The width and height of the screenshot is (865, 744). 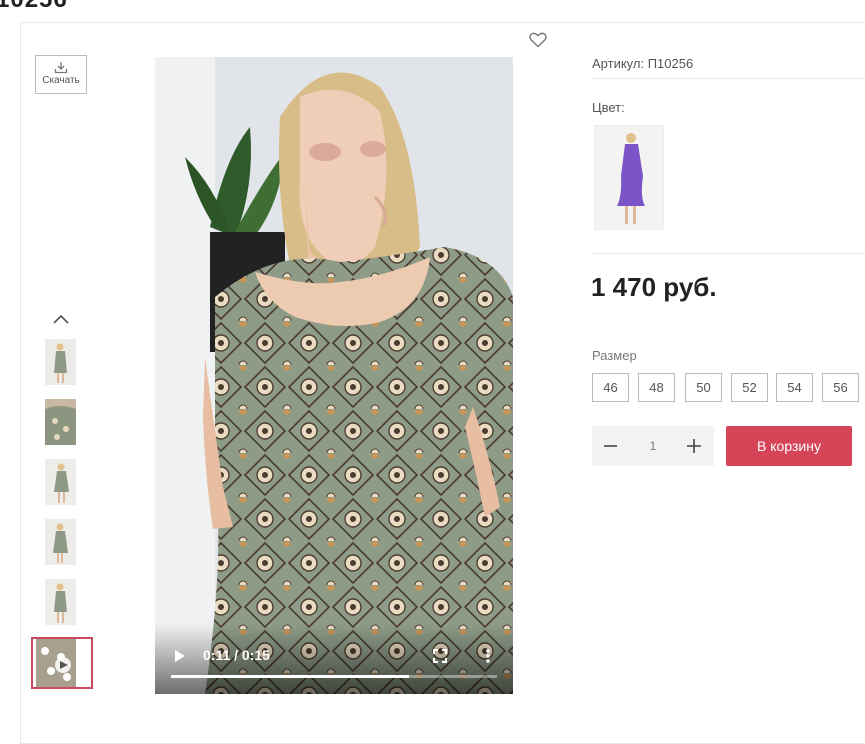 What do you see at coordinates (538, 40) in the screenshot?
I see `heart-icon` at bounding box center [538, 40].